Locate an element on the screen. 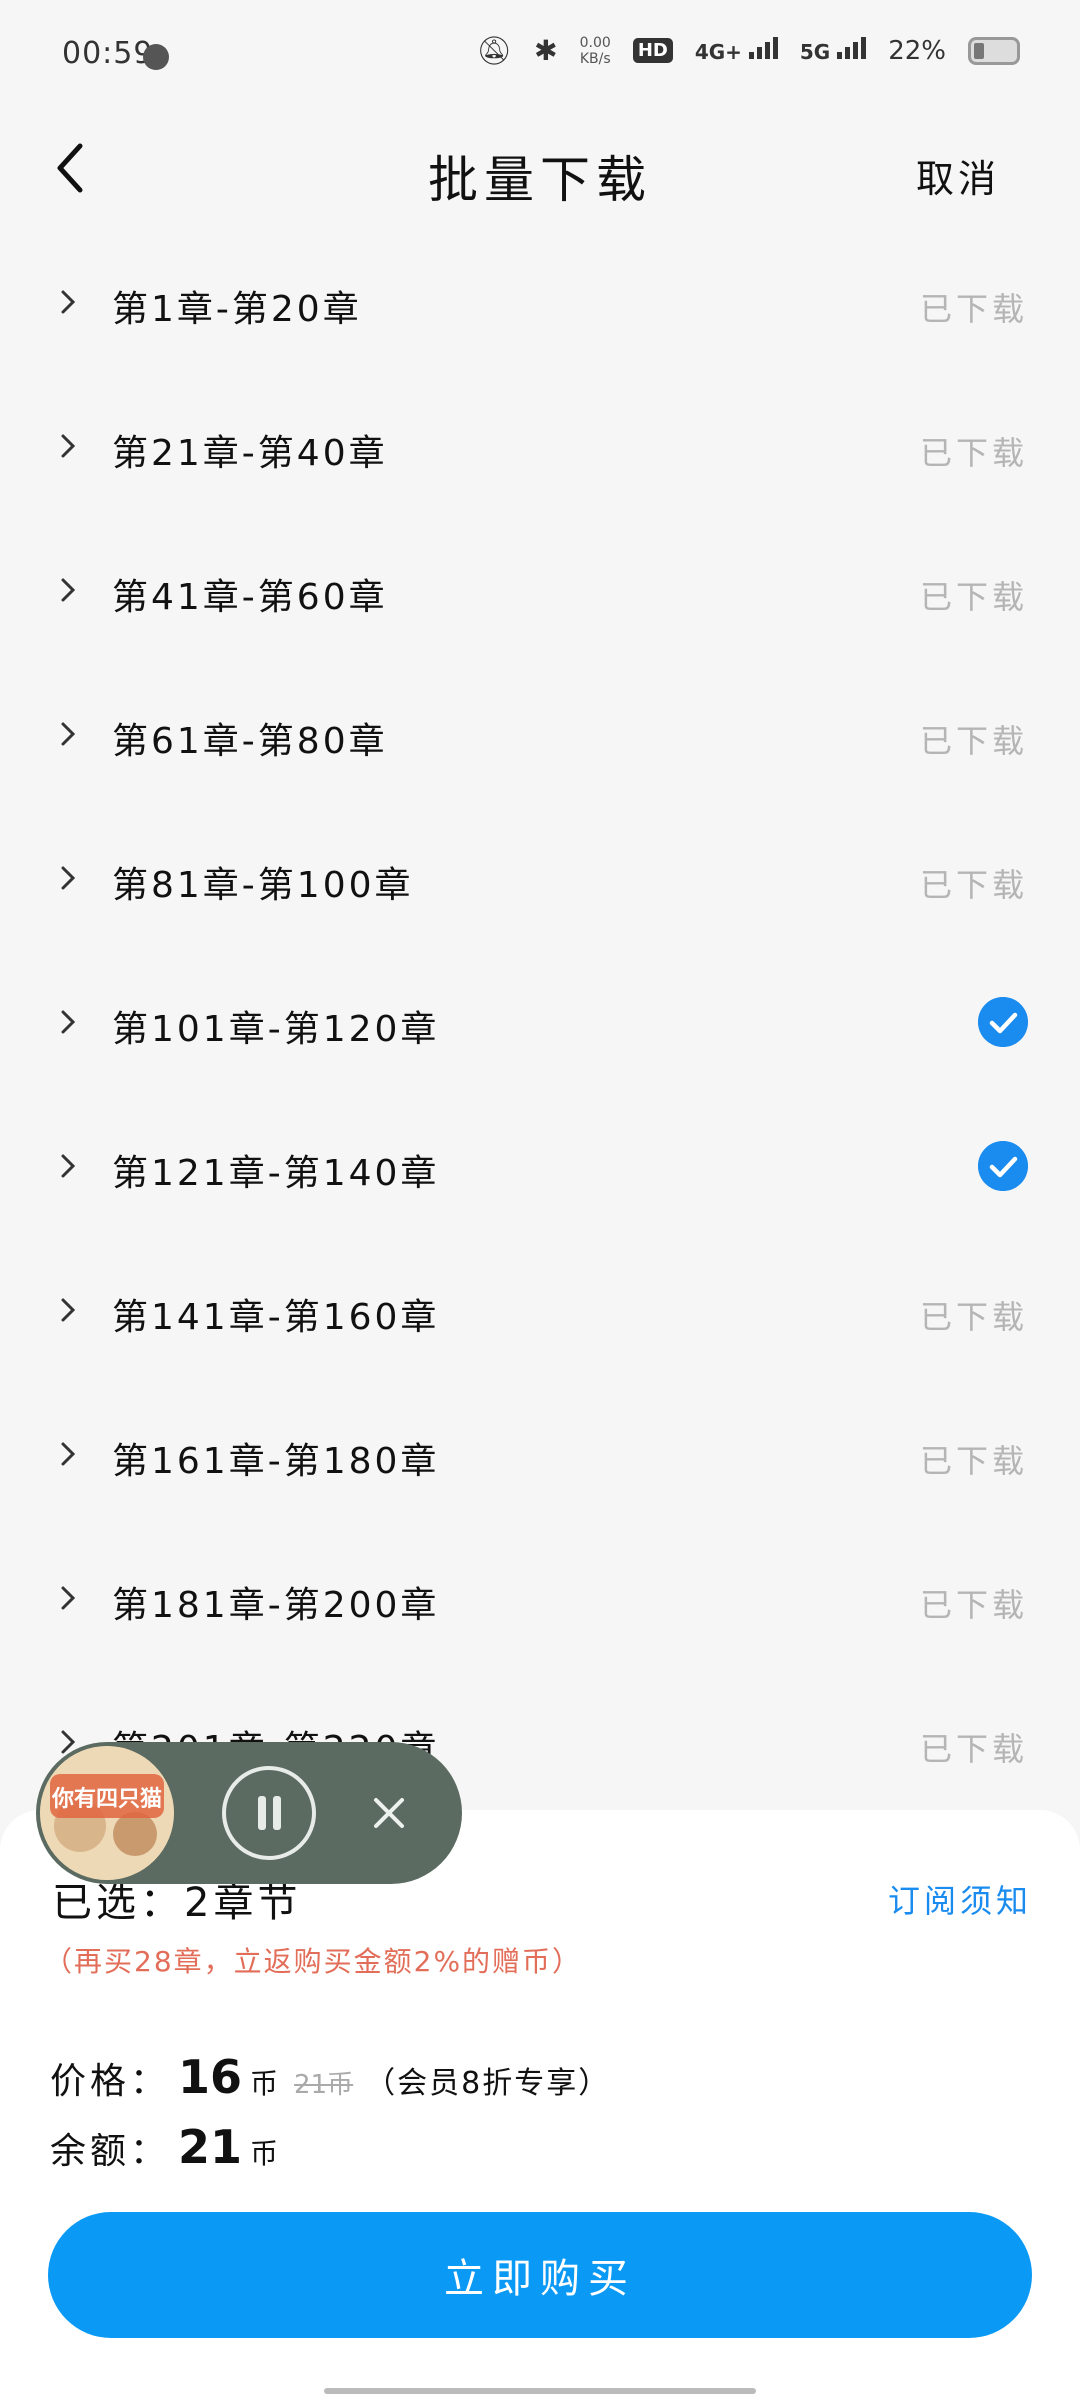  chapter-row: 第41章-第60章 已下载 is located at coordinates (540, 590).